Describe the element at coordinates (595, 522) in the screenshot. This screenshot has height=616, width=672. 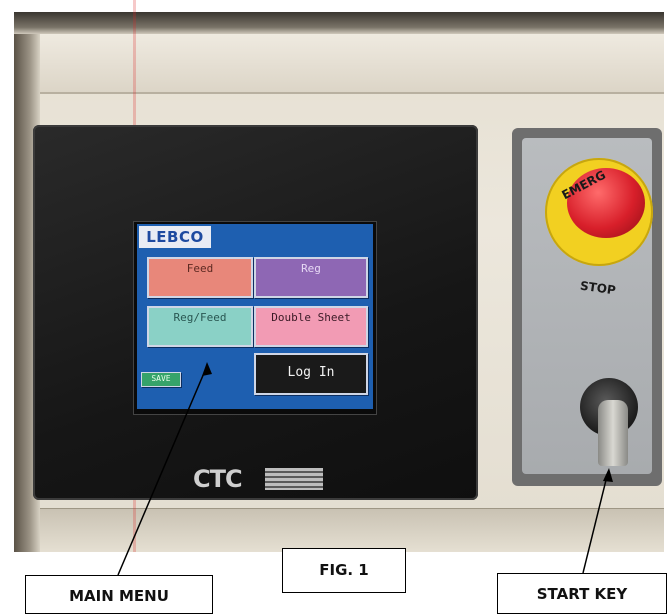
I see `start-key-arrow-line` at that location.